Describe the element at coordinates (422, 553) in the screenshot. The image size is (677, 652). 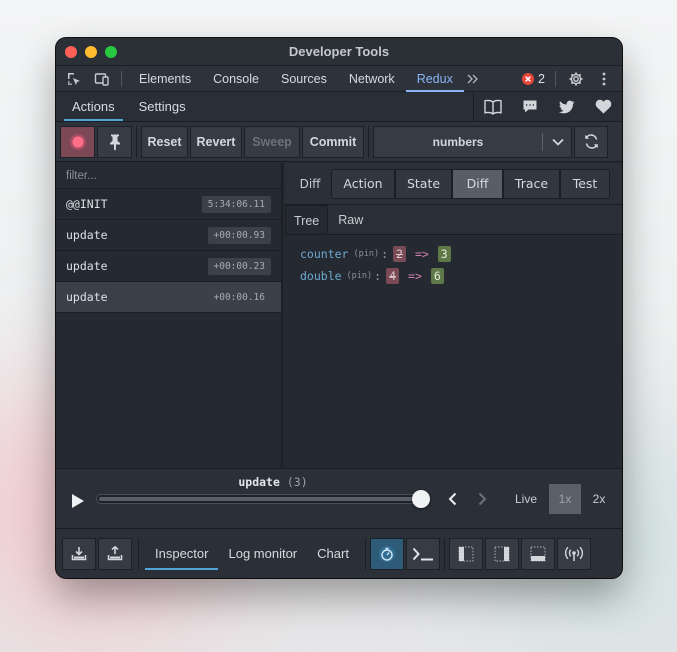
I see `terminal-button` at that location.